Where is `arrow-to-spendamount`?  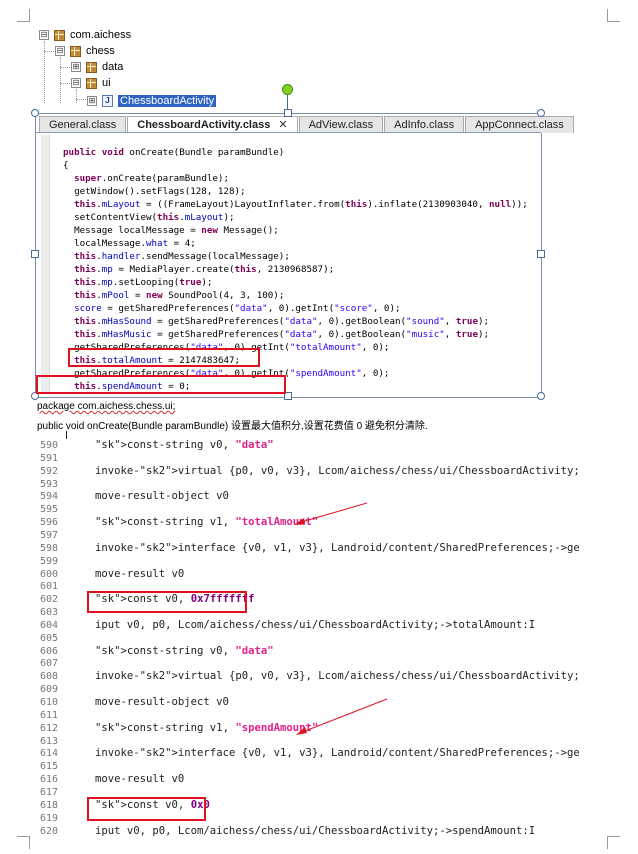 arrow-to-spendamount is located at coordinates (342, 716).